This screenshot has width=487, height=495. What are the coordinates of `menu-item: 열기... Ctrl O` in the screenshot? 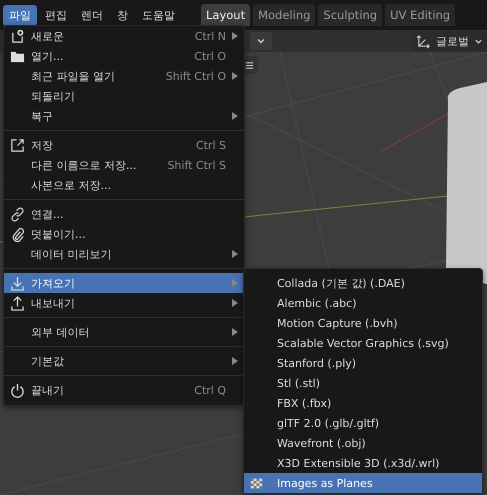 It's located at (124, 56).